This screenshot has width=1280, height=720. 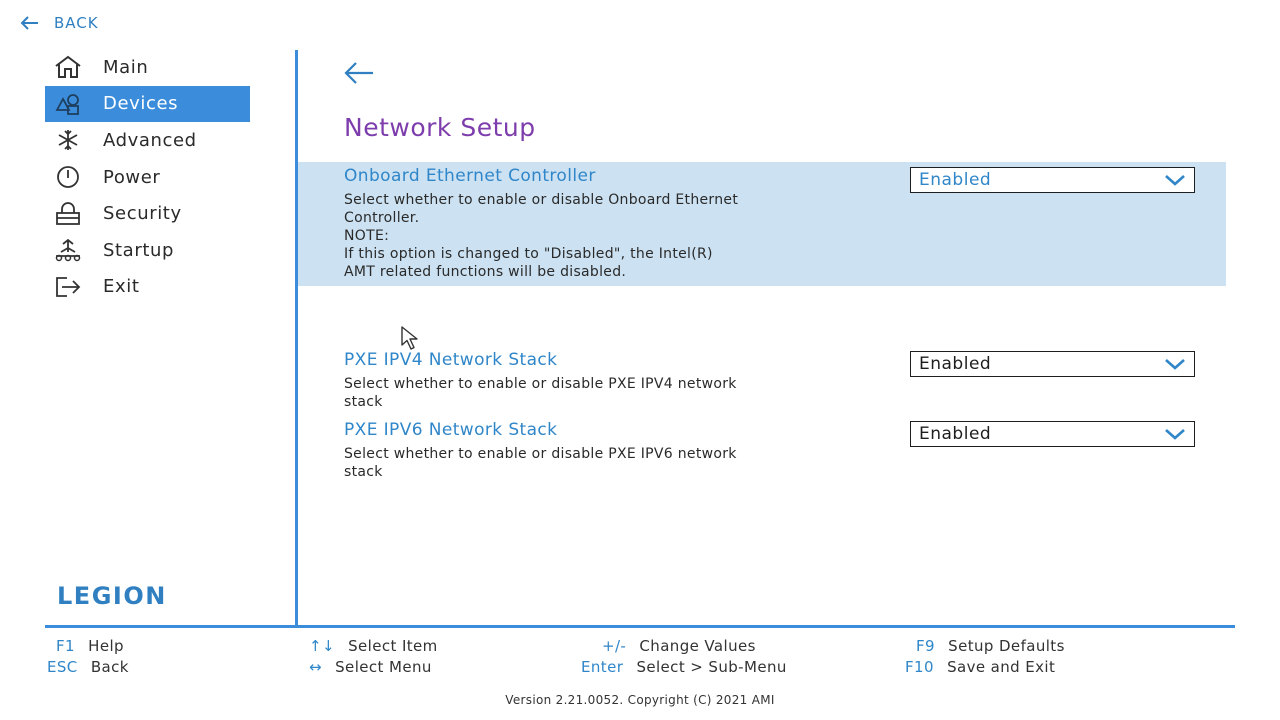 What do you see at coordinates (106, 646) in the screenshot?
I see `hint-text: Help` at bounding box center [106, 646].